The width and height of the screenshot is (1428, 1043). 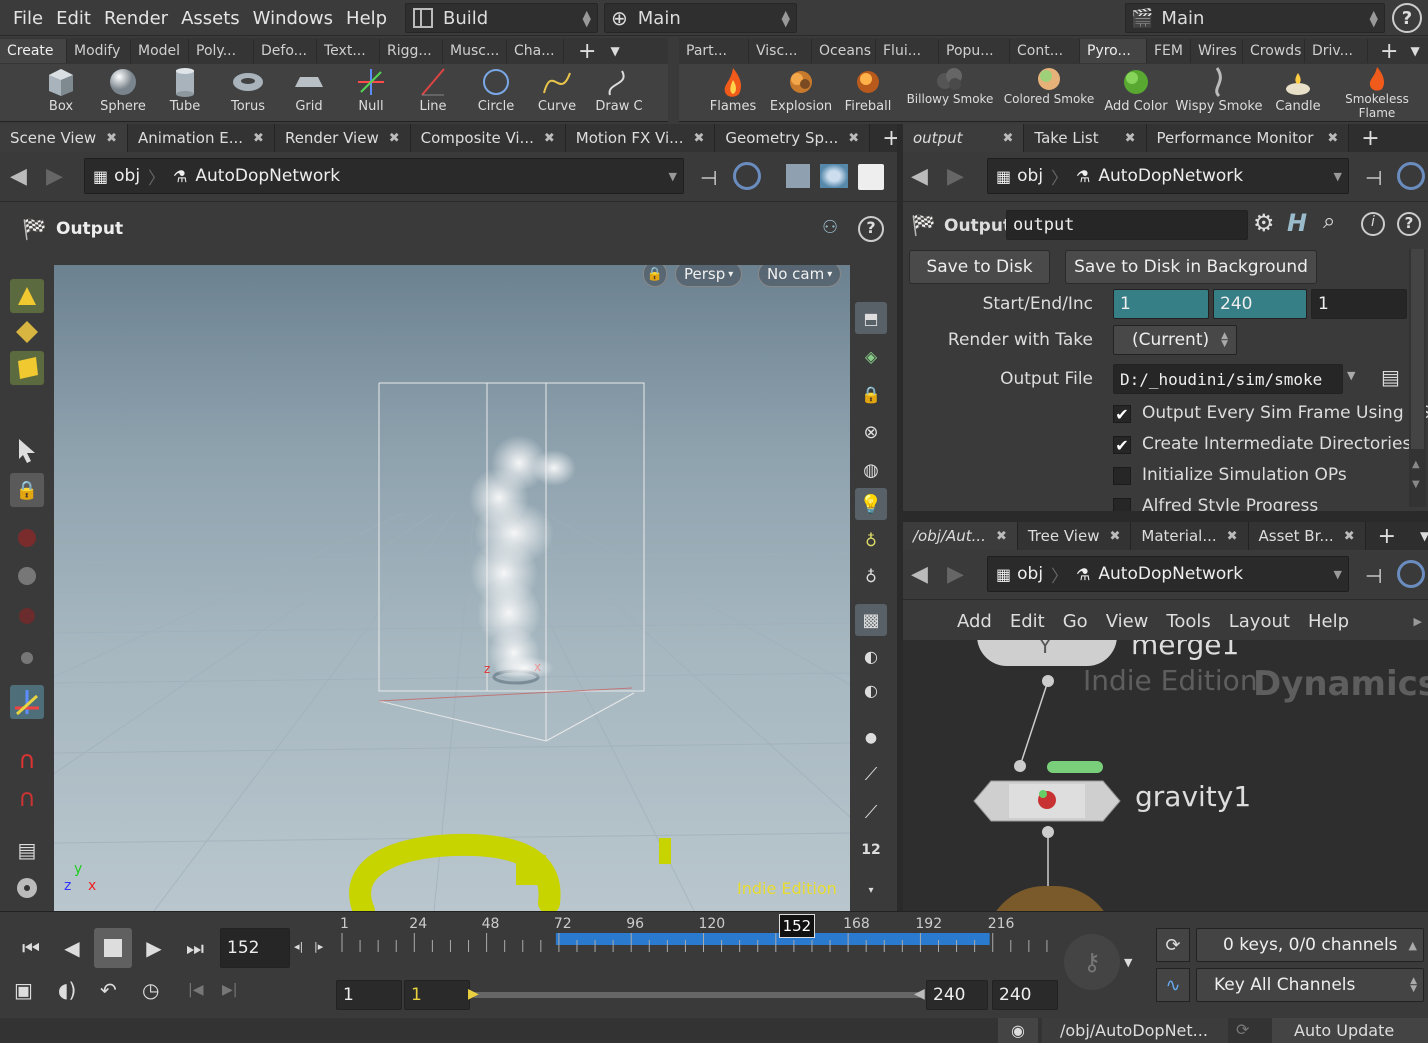 I want to click on alfred-progress-checkbox, so click(x=1122, y=504).